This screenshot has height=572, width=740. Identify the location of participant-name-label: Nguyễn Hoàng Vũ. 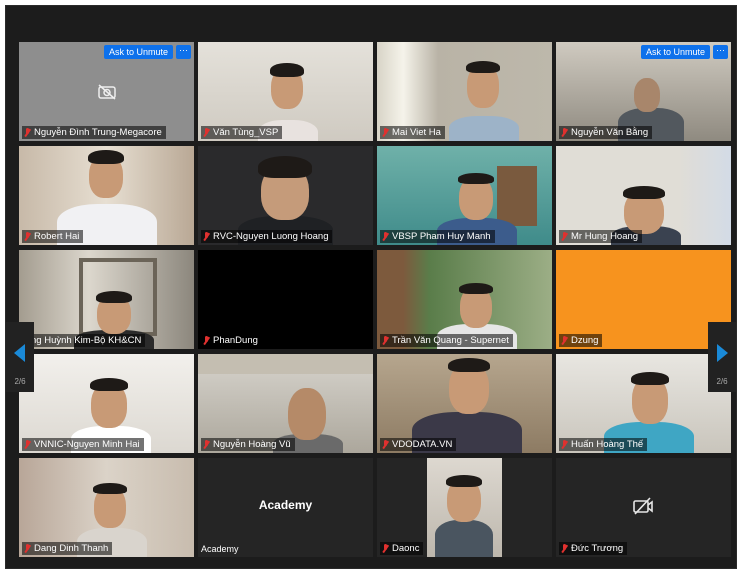
(248, 444).